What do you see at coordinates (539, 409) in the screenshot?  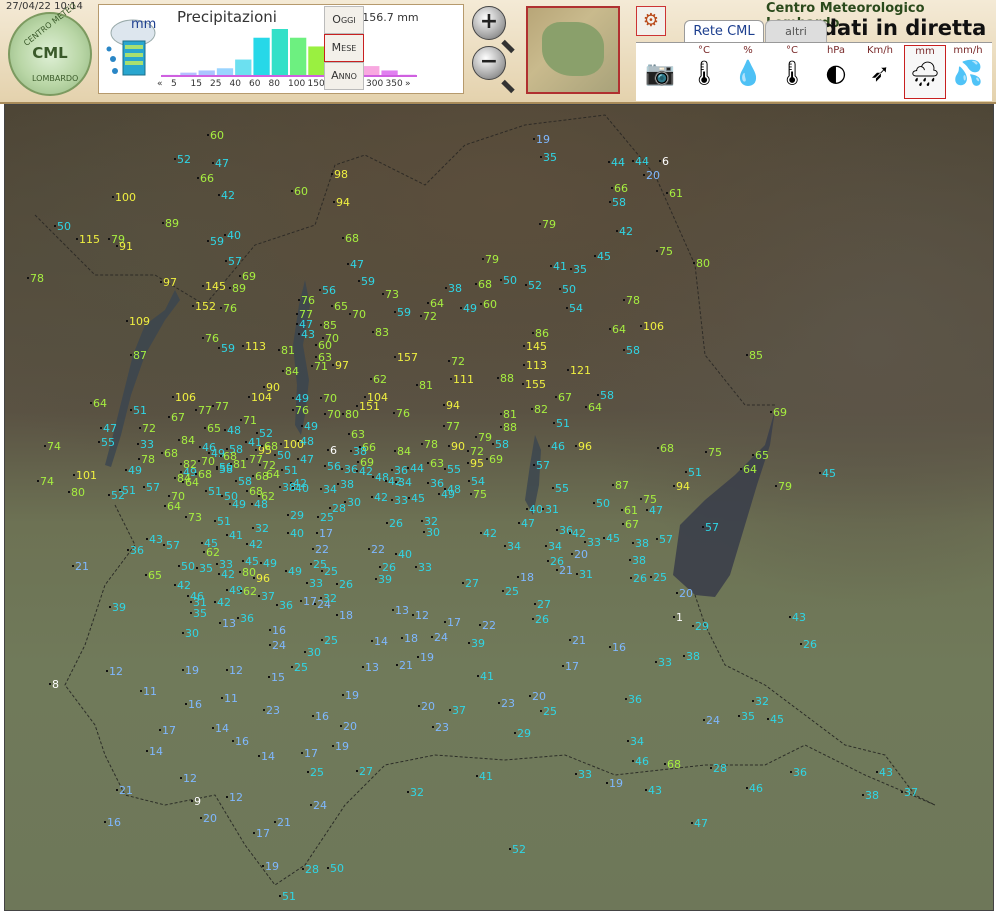 I see `station-value: 82` at bounding box center [539, 409].